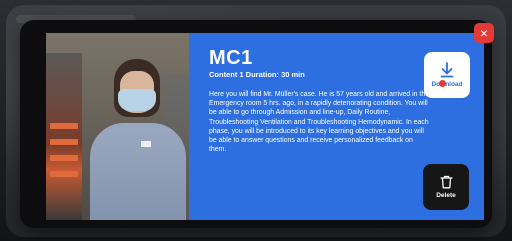 The image size is (512, 241). What do you see at coordinates (446, 182) in the screenshot?
I see `trash-icon` at bounding box center [446, 182].